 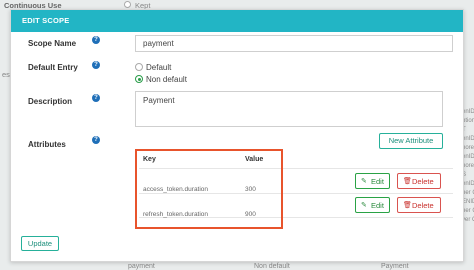 What do you see at coordinates (127, 4) in the screenshot?
I see `kept-radio` at bounding box center [127, 4].